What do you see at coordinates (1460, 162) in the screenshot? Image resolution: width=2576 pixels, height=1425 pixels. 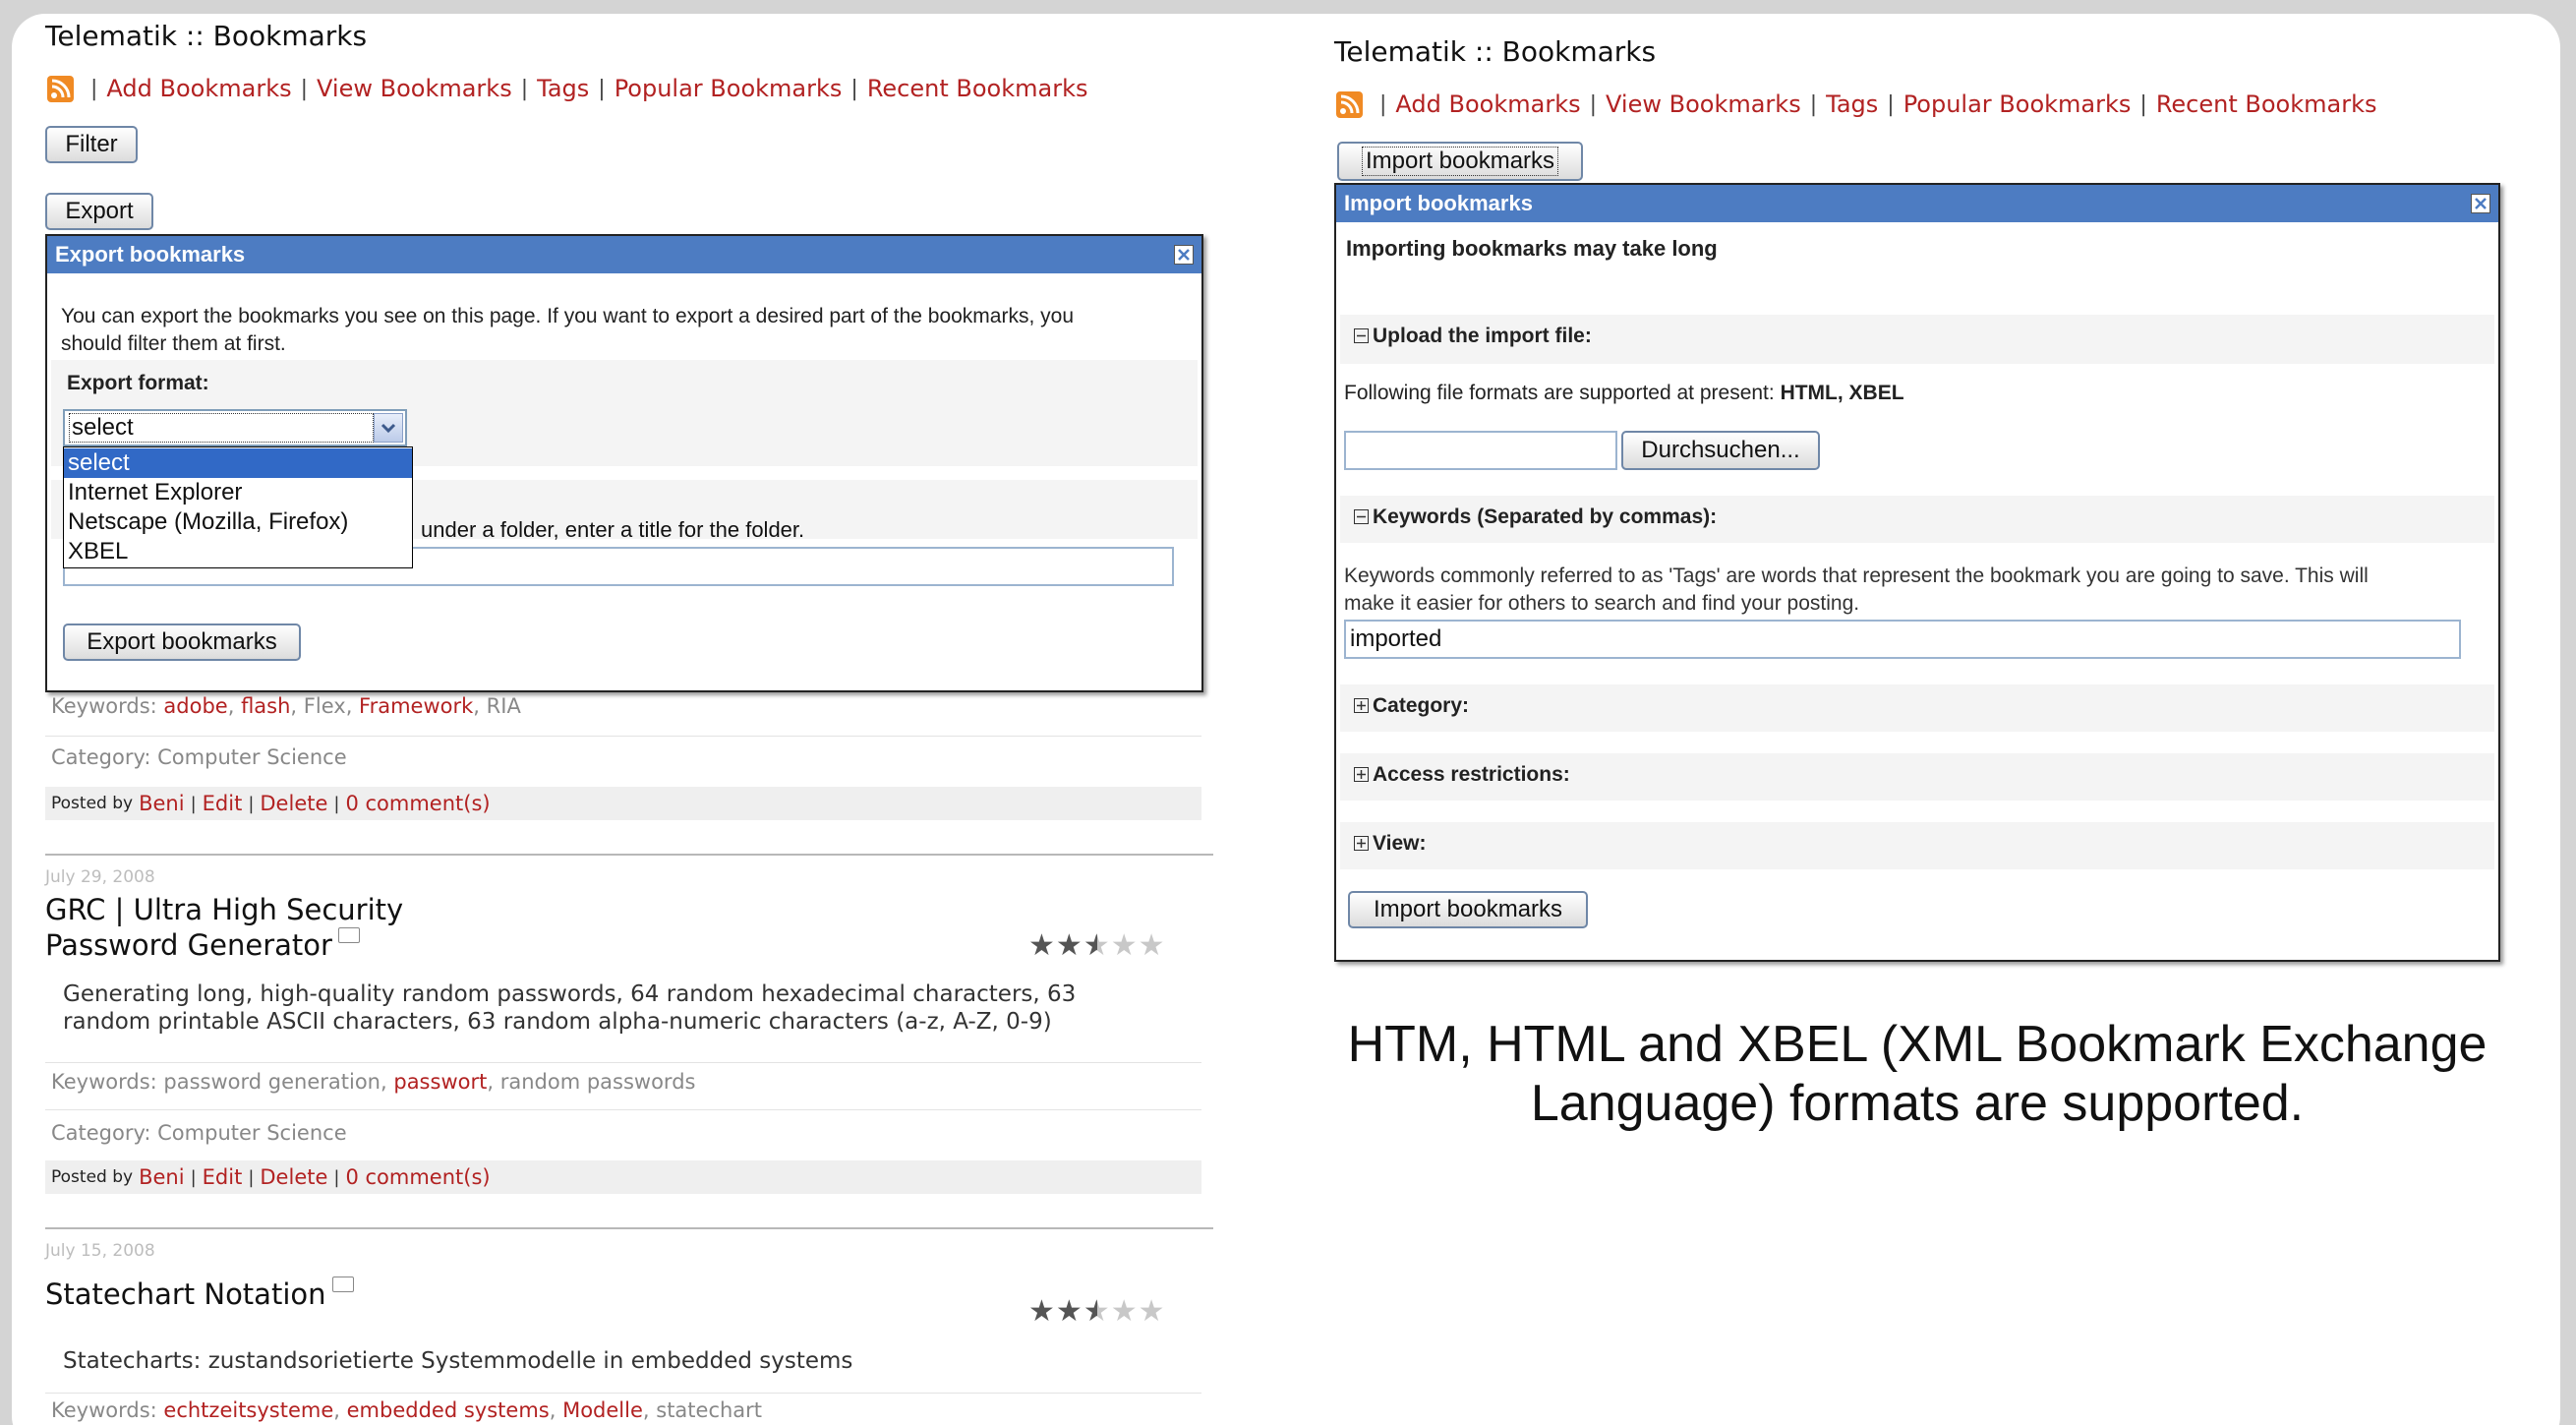 I see `import-bookmarks-button: Import bookmarks` at bounding box center [1460, 162].